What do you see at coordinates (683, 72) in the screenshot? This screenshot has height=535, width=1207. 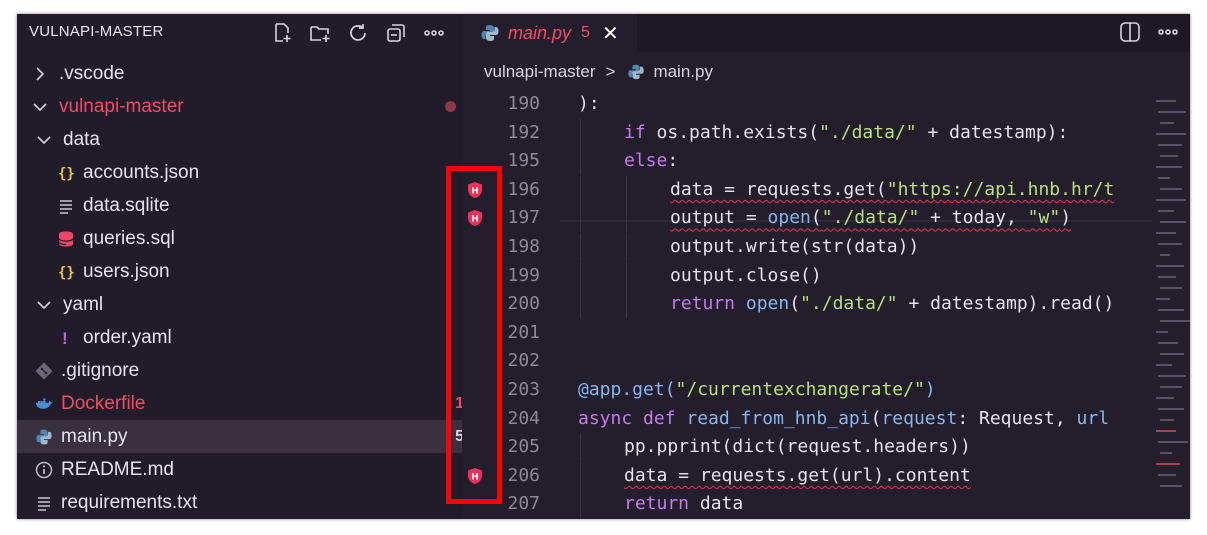 I see `breadcrumb-file: main.py` at bounding box center [683, 72].